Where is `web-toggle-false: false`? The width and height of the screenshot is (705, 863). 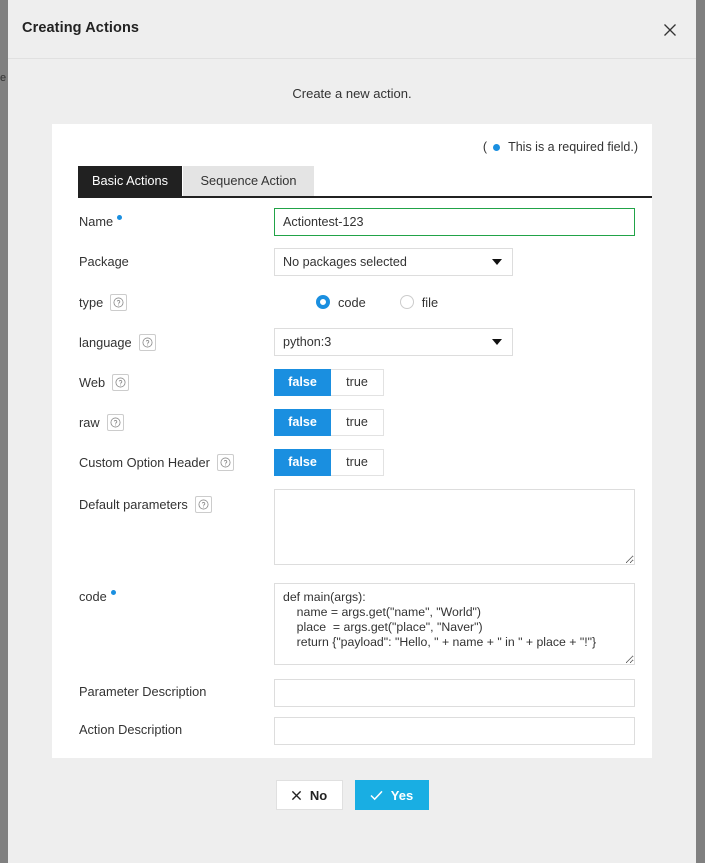
web-toggle-false: false is located at coordinates (302, 382).